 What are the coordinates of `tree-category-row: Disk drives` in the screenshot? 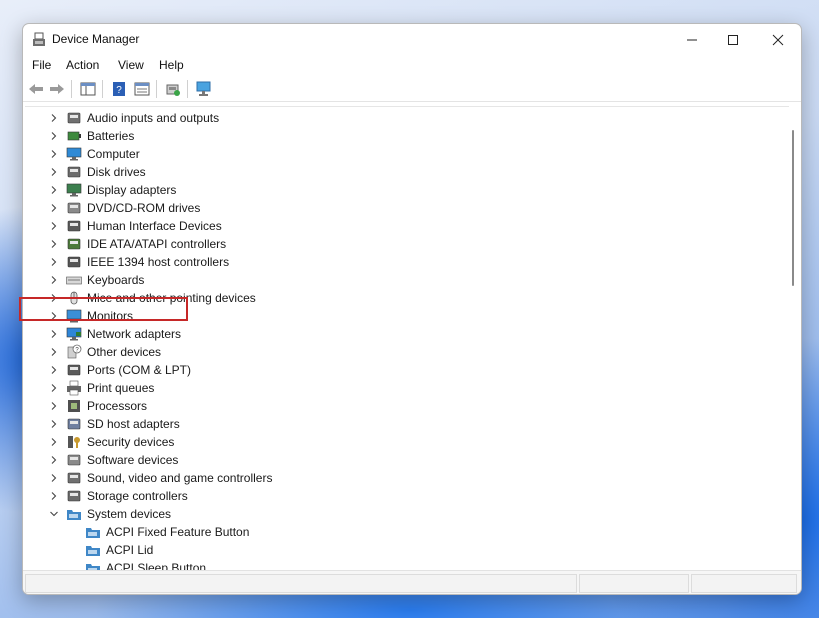 It's located at (405, 172).